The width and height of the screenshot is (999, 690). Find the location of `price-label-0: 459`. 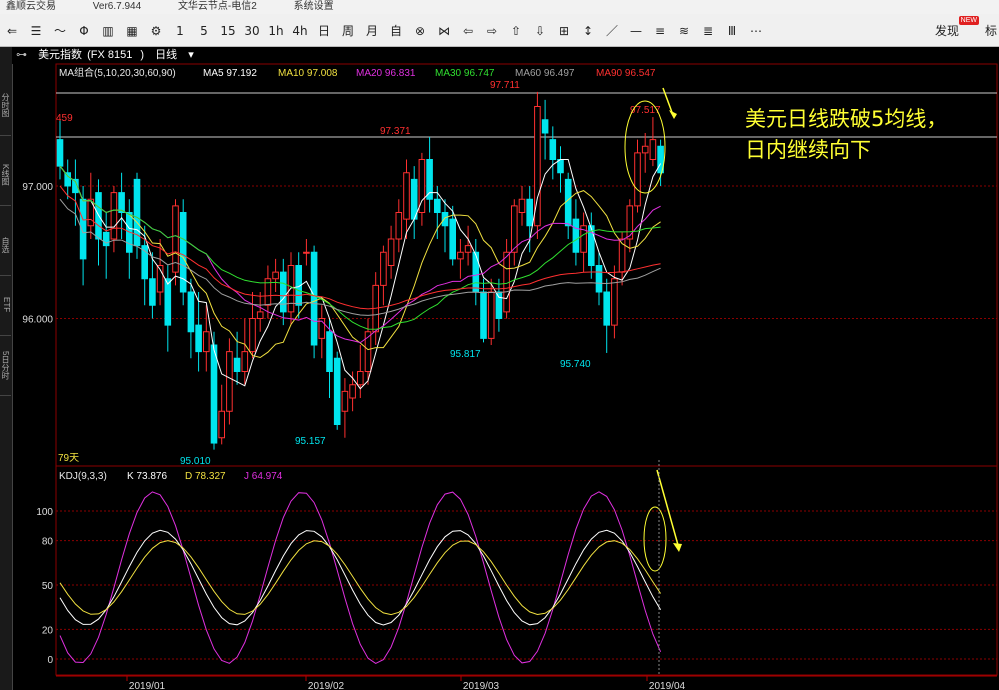

price-label-0: 459 is located at coordinates (64, 118).